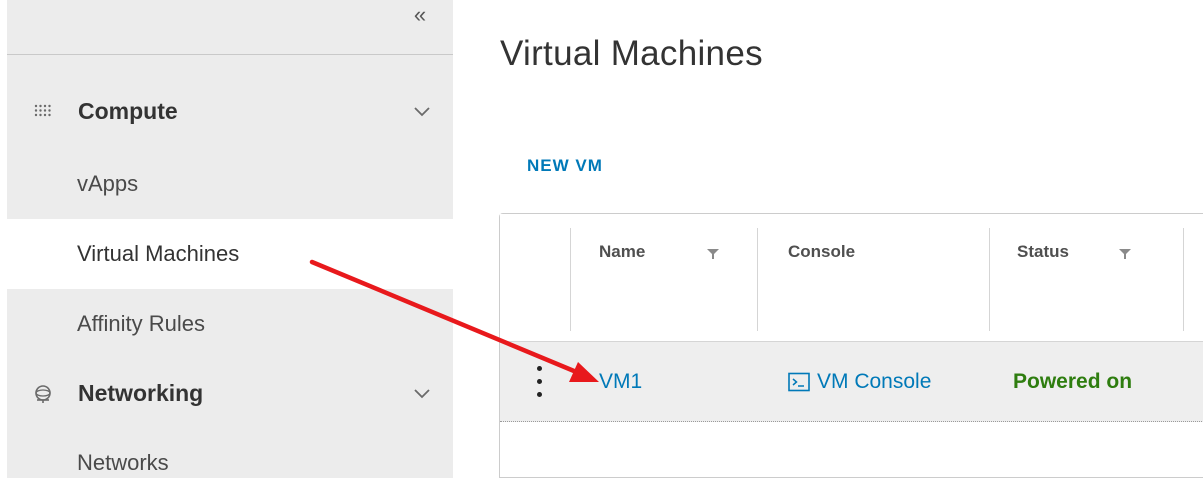  Describe the element at coordinates (123, 462) in the screenshot. I see `sidebar-item-label: Networks` at that location.